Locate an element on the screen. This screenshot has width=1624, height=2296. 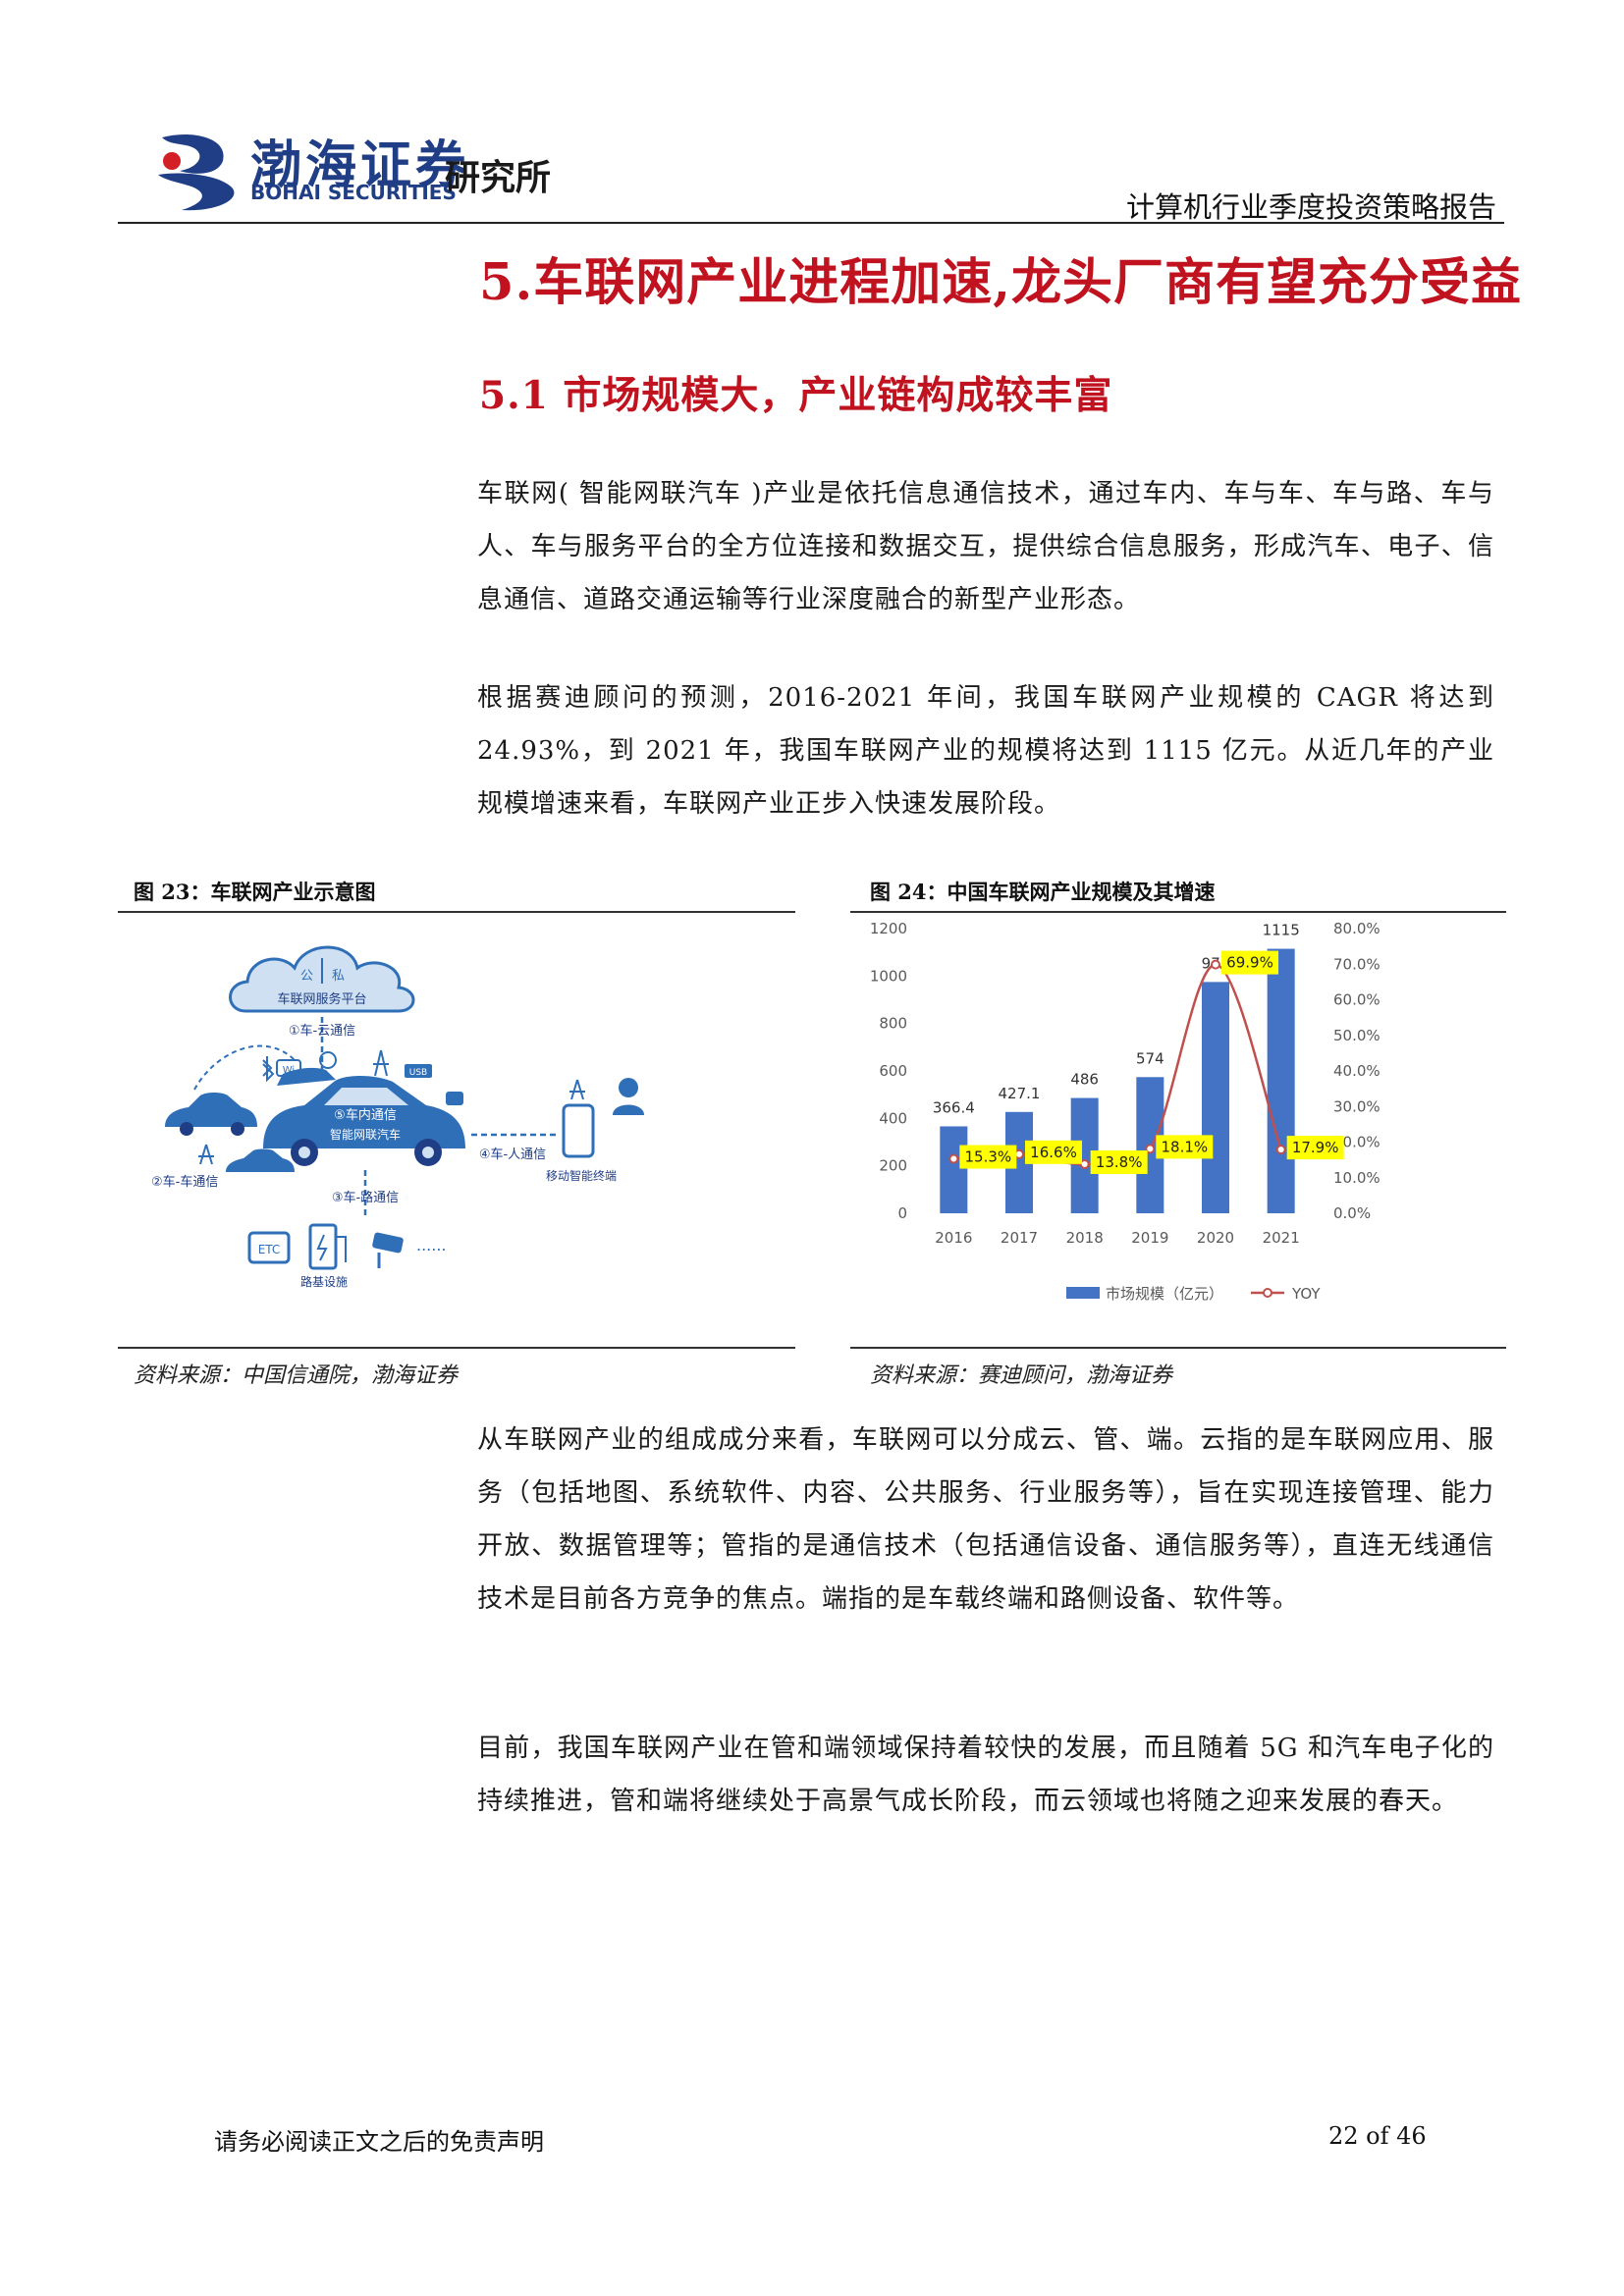
category-label: 2016 is located at coordinates (953, 1238).